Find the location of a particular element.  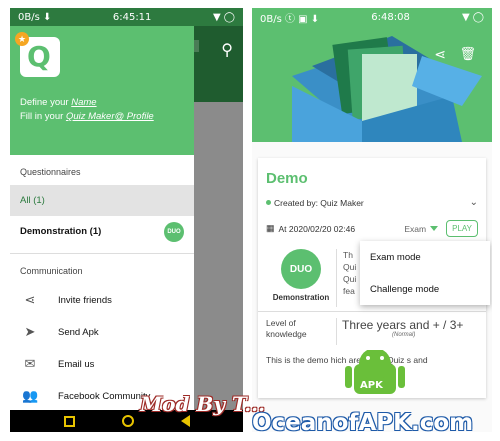

questionnaire-logo: DUO Demonstration is located at coordinates (301, 278).